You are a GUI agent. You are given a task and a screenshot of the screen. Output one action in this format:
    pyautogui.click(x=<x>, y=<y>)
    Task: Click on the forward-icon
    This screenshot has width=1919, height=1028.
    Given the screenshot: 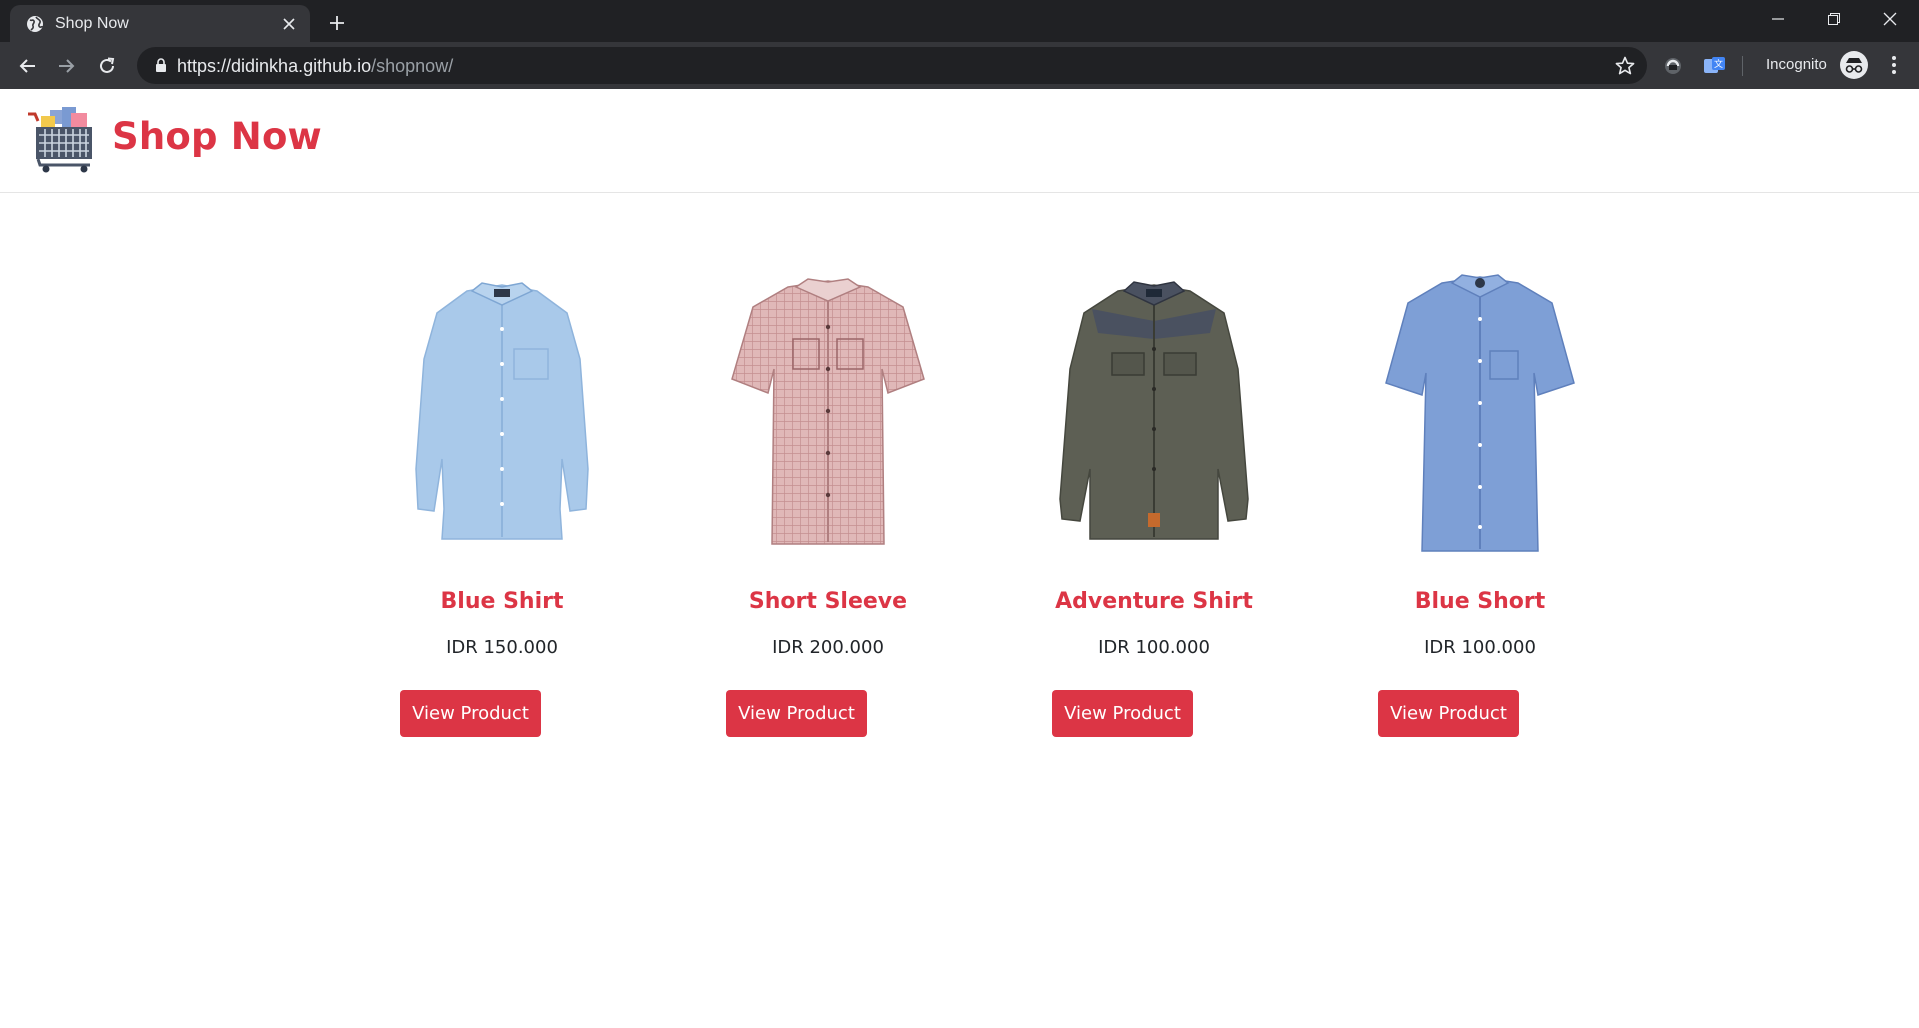 What is the action you would take?
    pyautogui.click(x=67, y=66)
    